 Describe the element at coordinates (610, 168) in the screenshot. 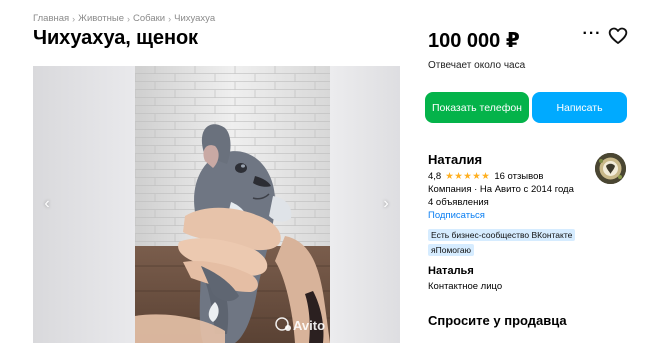

I see `avatar` at that location.